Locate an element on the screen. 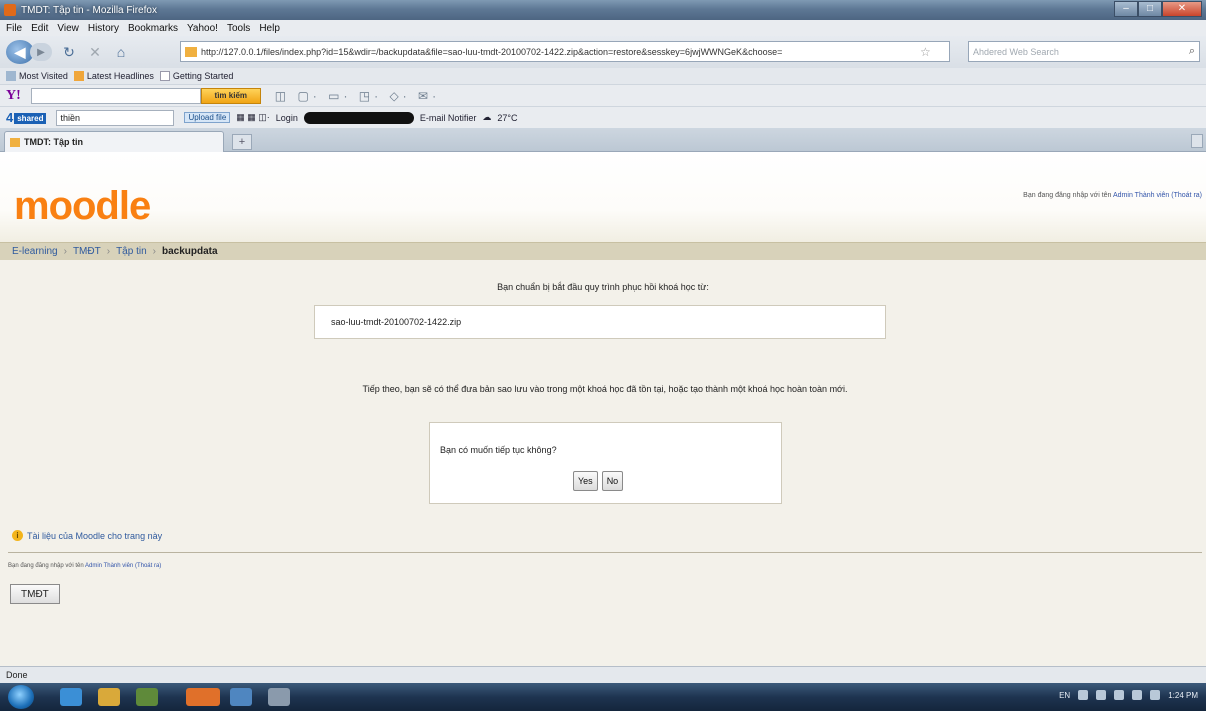  login-button: Login is located at coordinates (287, 118).